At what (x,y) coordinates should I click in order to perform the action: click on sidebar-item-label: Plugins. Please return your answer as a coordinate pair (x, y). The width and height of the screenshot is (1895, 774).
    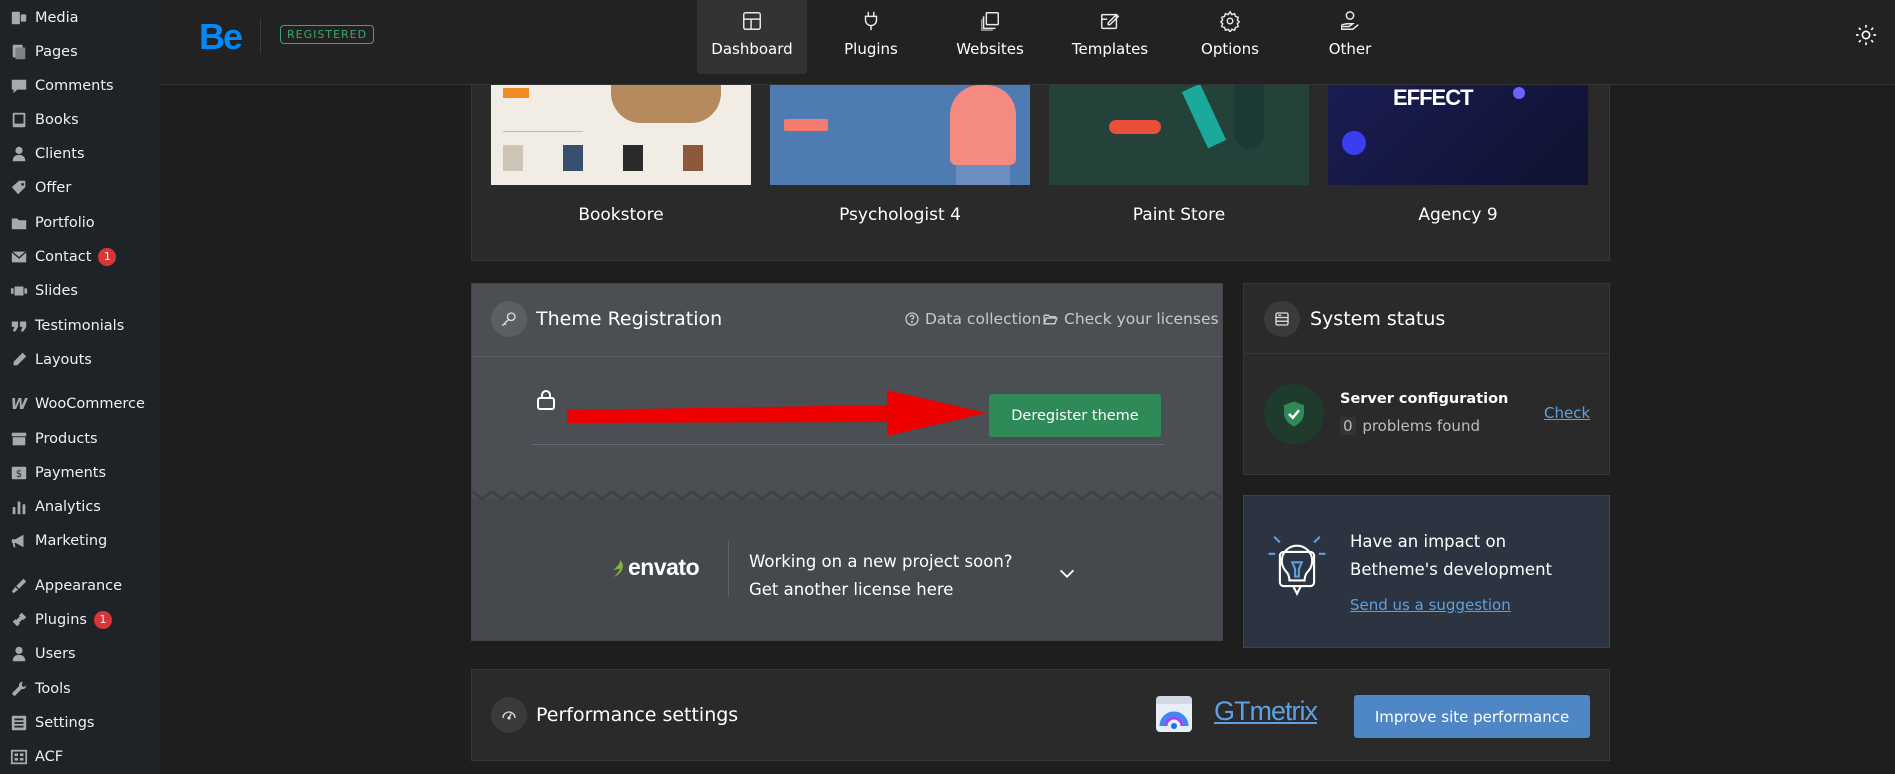
    Looking at the image, I should click on (61, 620).